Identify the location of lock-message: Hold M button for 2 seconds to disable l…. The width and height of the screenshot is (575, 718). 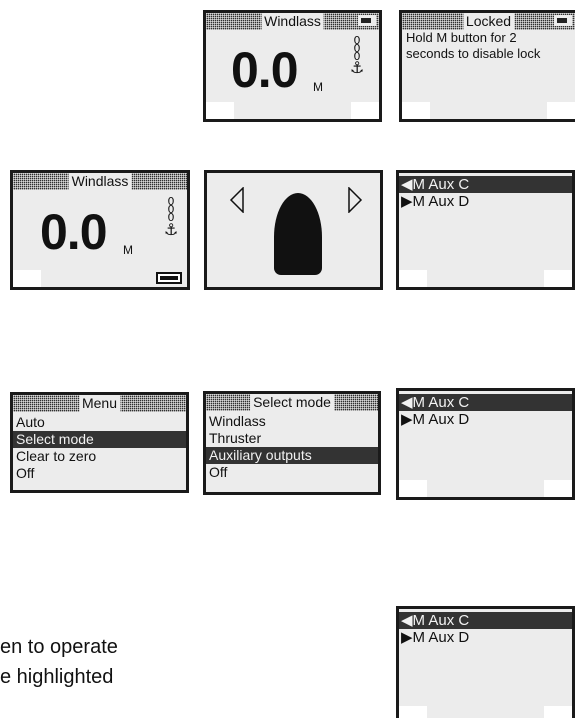
(473, 45).